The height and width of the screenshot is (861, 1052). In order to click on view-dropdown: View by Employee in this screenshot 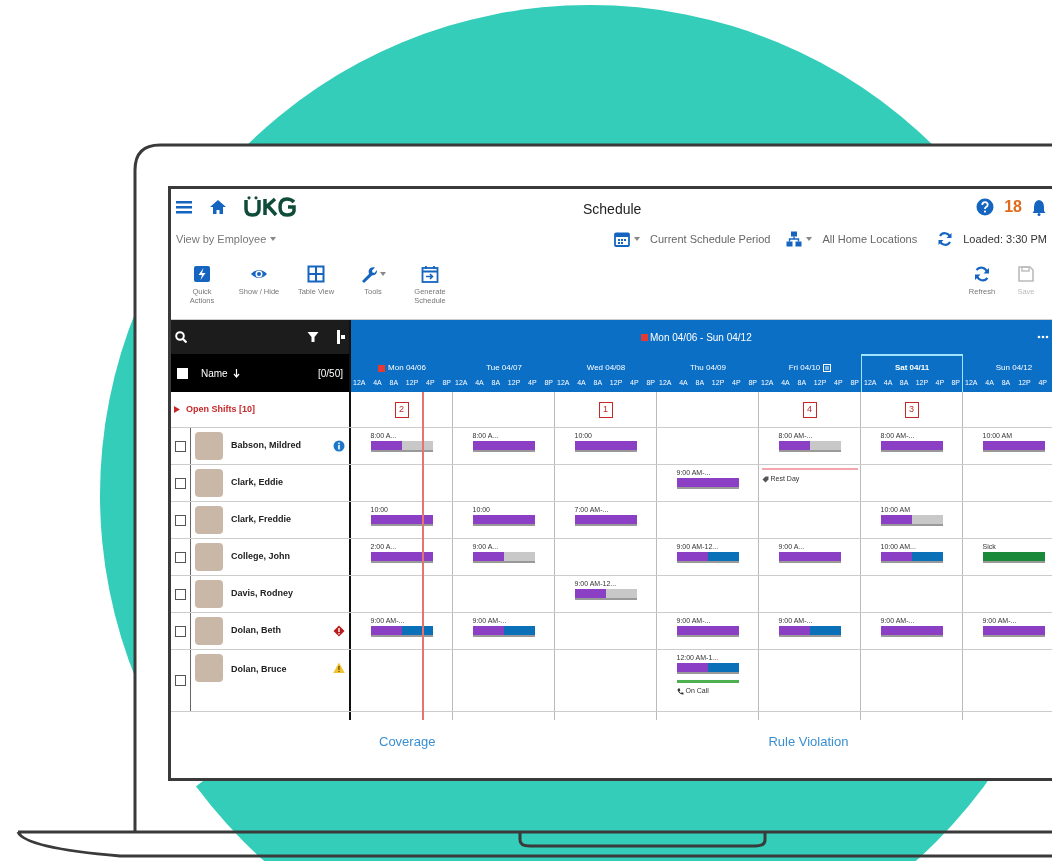, I will do `click(226, 239)`.